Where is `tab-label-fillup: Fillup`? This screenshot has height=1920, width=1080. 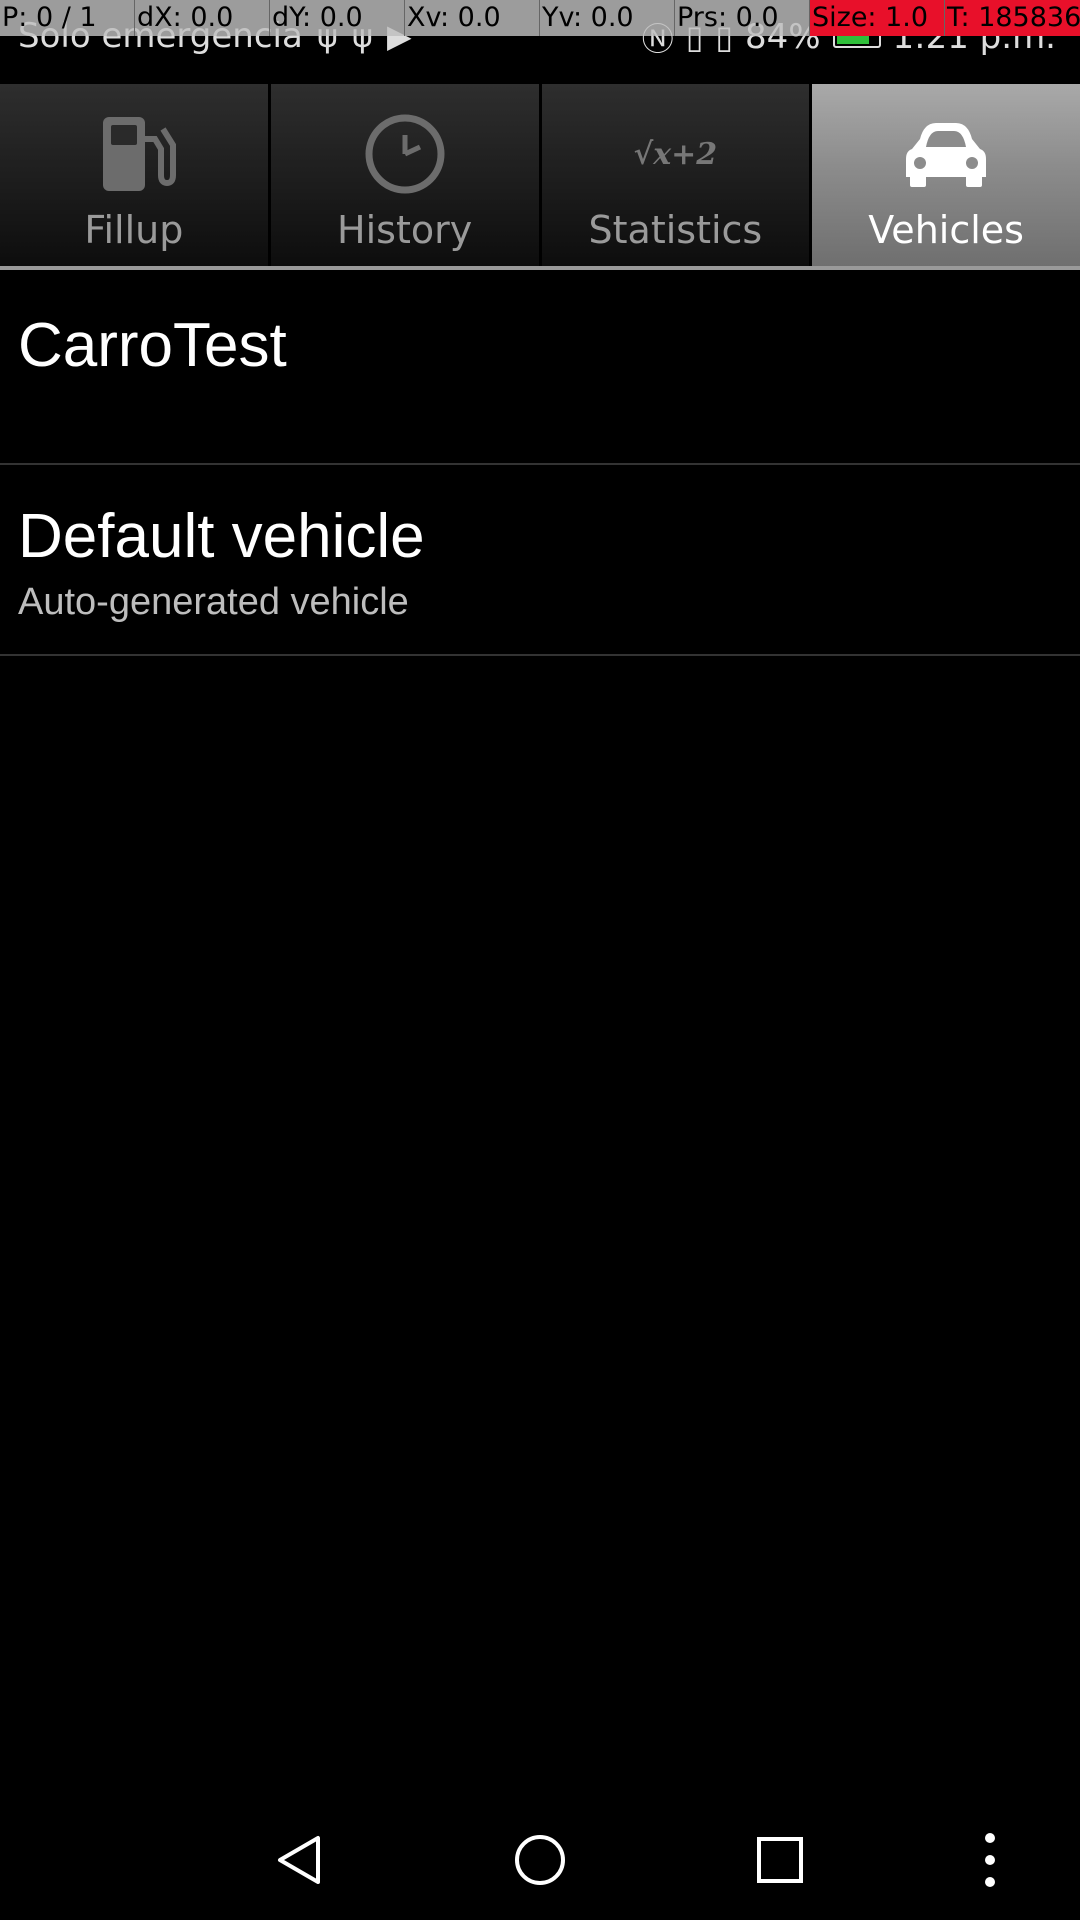
tab-label-fillup: Fillup is located at coordinates (134, 230).